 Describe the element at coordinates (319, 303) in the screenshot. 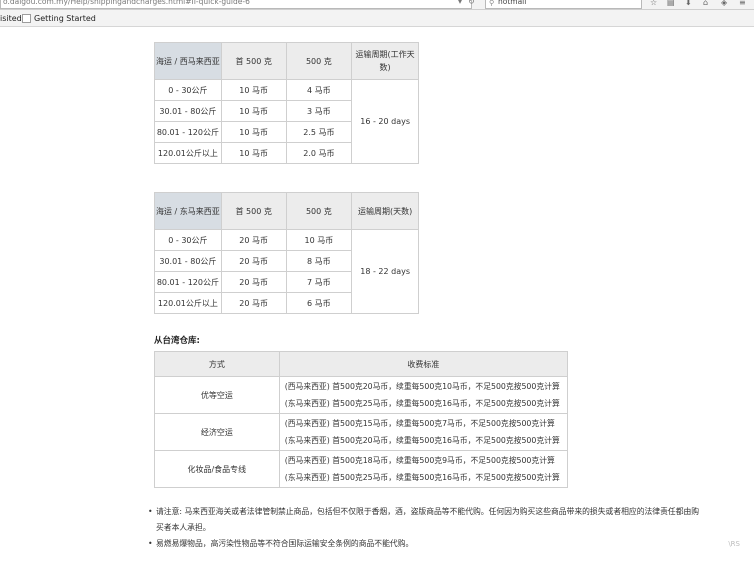

I see `additional-price: 6 马币` at that location.